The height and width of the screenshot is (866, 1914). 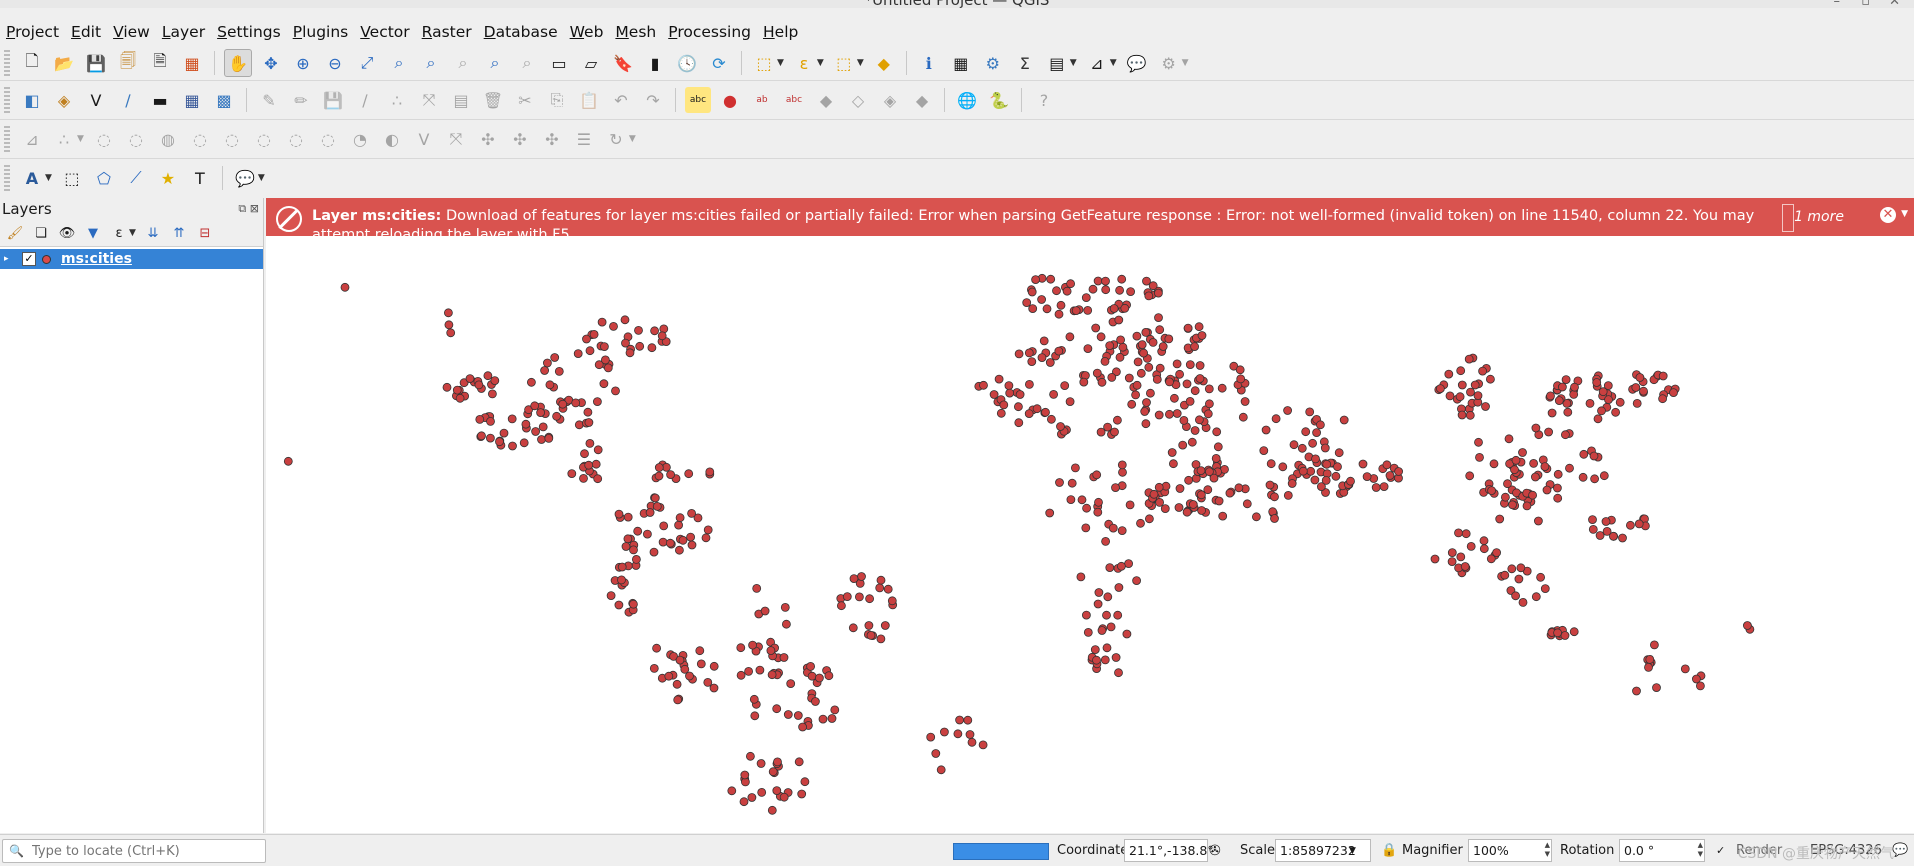 What do you see at coordinates (153, 233) in the screenshot?
I see `expand-all-icon: ⇊` at bounding box center [153, 233].